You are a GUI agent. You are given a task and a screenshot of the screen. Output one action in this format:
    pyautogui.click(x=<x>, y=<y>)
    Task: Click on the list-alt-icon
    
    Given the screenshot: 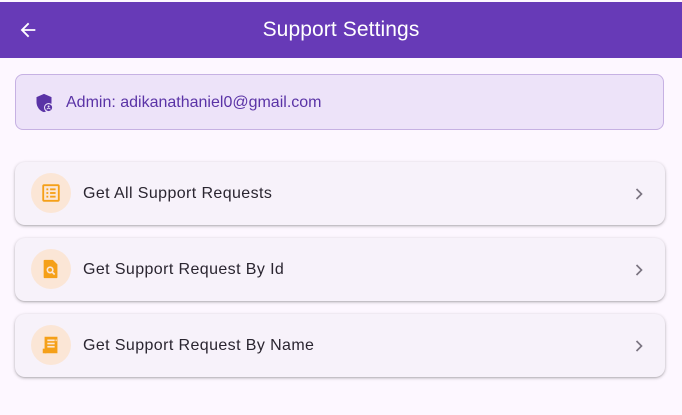 What is the action you would take?
    pyautogui.click(x=51, y=193)
    